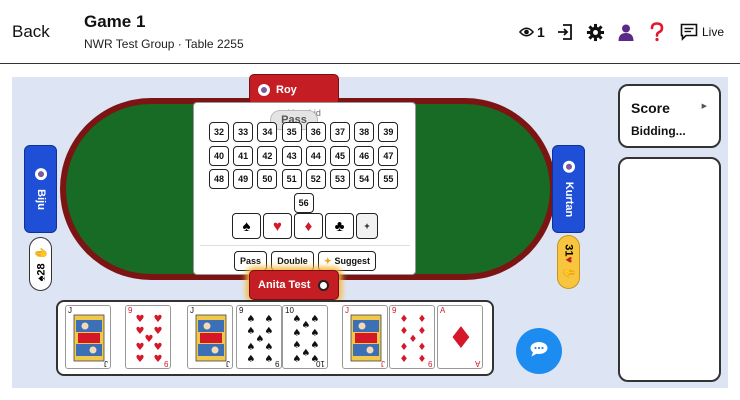 This screenshot has width=740, height=400. I want to click on no-trump-button: +, so click(367, 226).